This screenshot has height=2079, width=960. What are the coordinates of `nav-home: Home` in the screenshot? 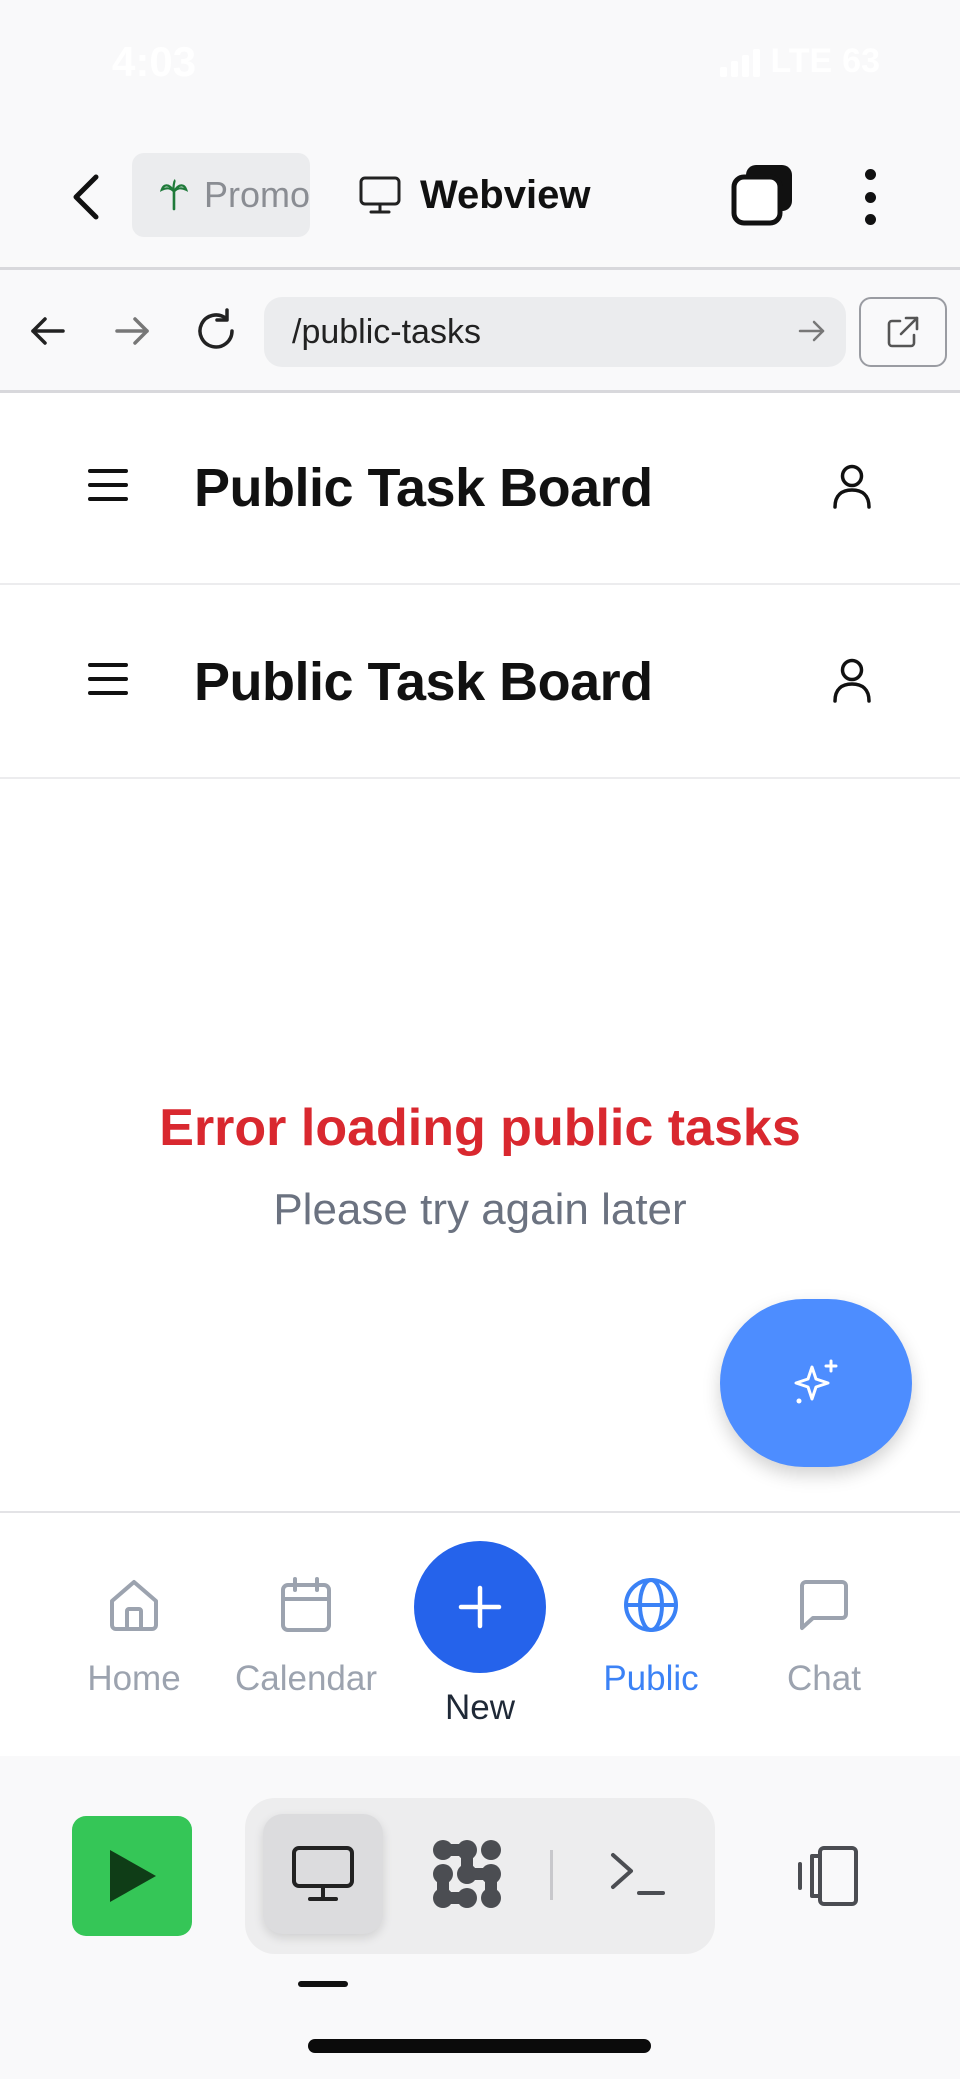 It's located at (134, 1637).